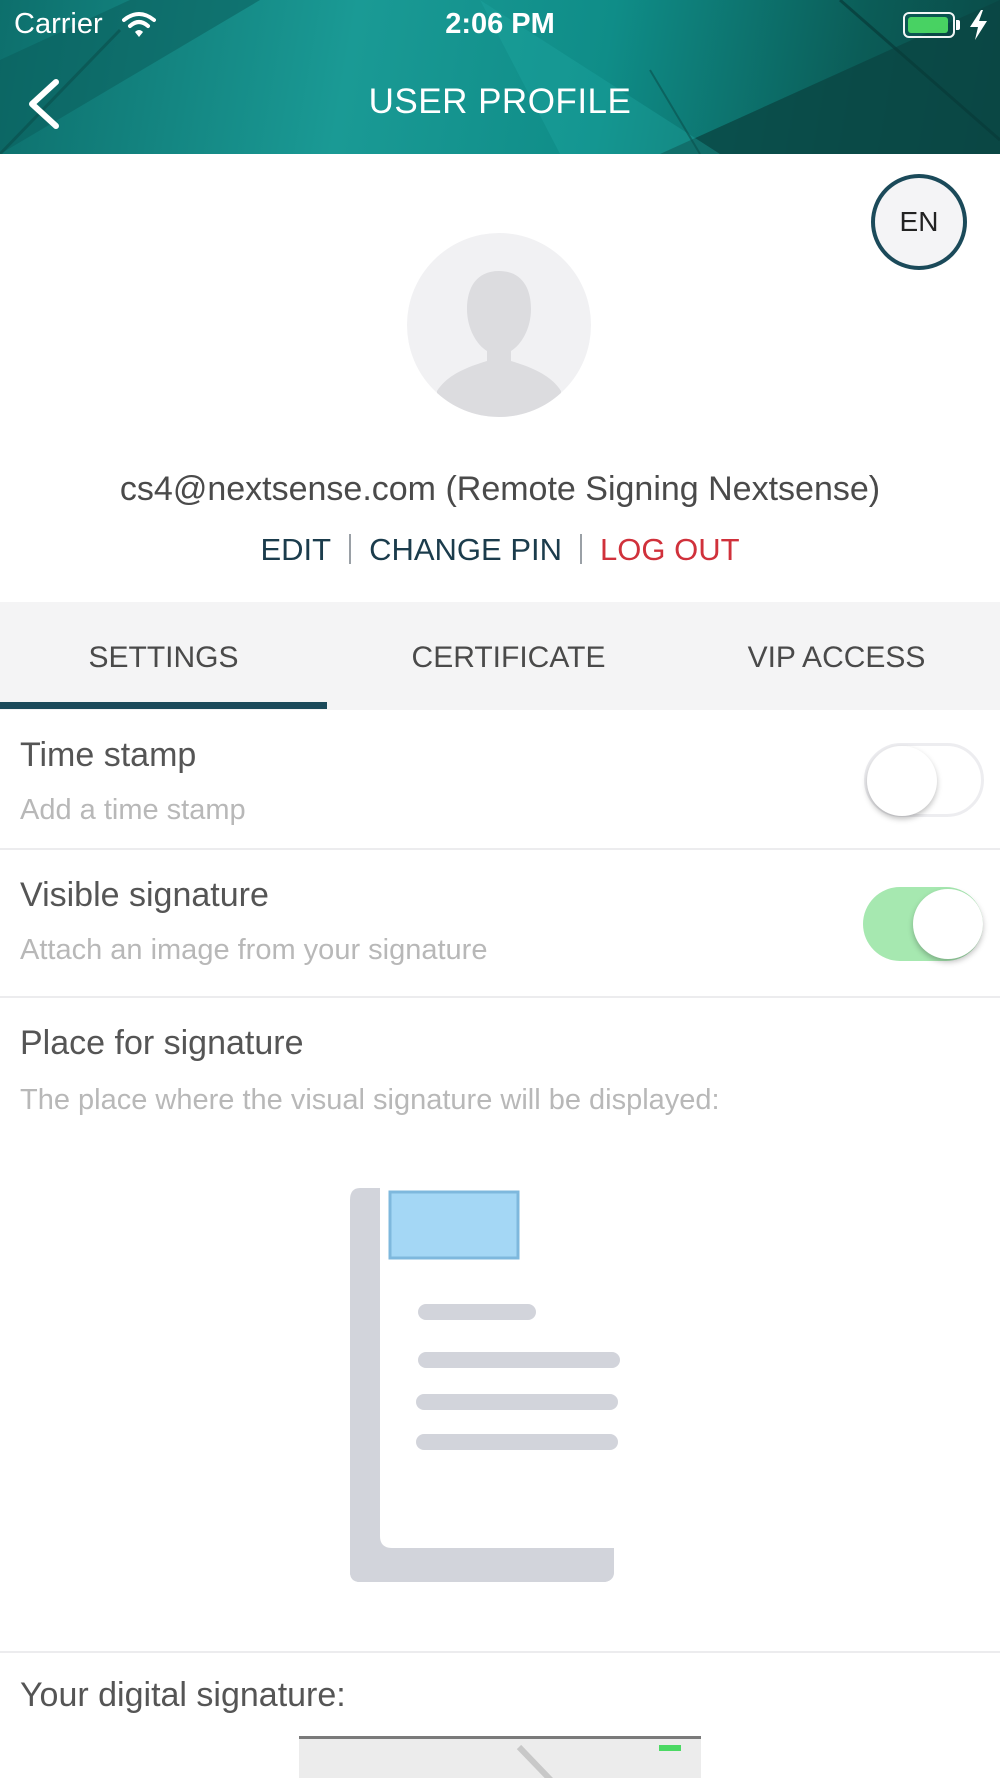 The height and width of the screenshot is (1778, 1000). What do you see at coordinates (108, 755) in the screenshot?
I see `timestamp-title: Time stamp` at bounding box center [108, 755].